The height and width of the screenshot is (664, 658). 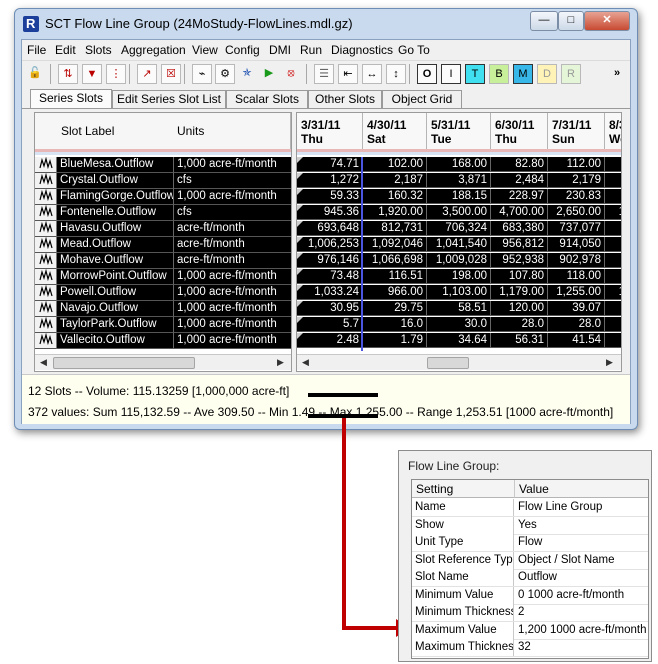 What do you see at coordinates (581, 595) in the screenshot?
I see `setting-value: 0 1000 acre-ft/month` at bounding box center [581, 595].